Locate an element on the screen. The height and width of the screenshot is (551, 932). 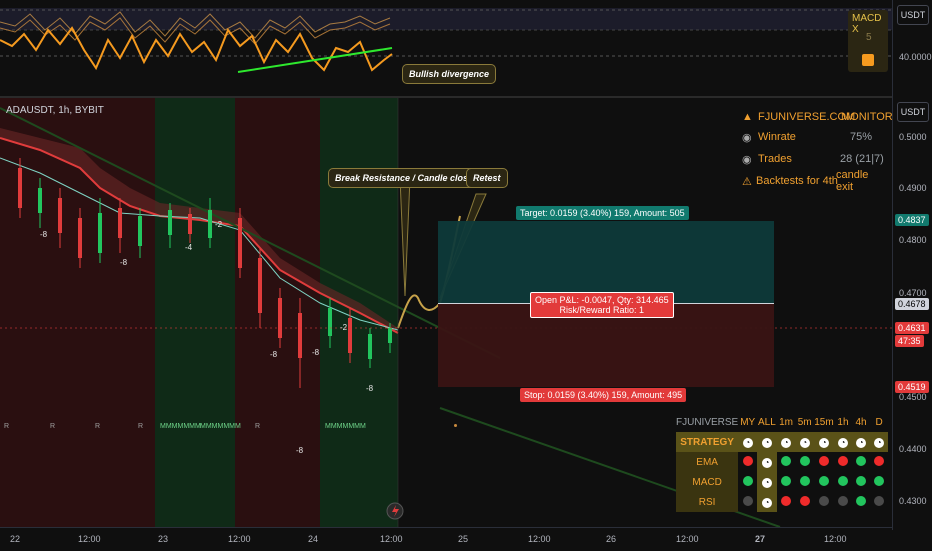
stop-label: Stop: 0.0159 (3.40%) 159, Amount: 495 is located at coordinates (603, 395).